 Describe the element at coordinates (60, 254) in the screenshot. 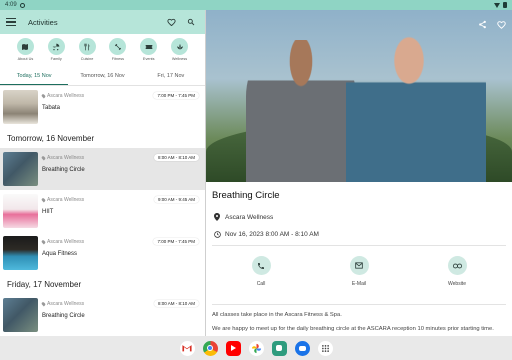

I see `item-title: Aqua Fitness` at that location.